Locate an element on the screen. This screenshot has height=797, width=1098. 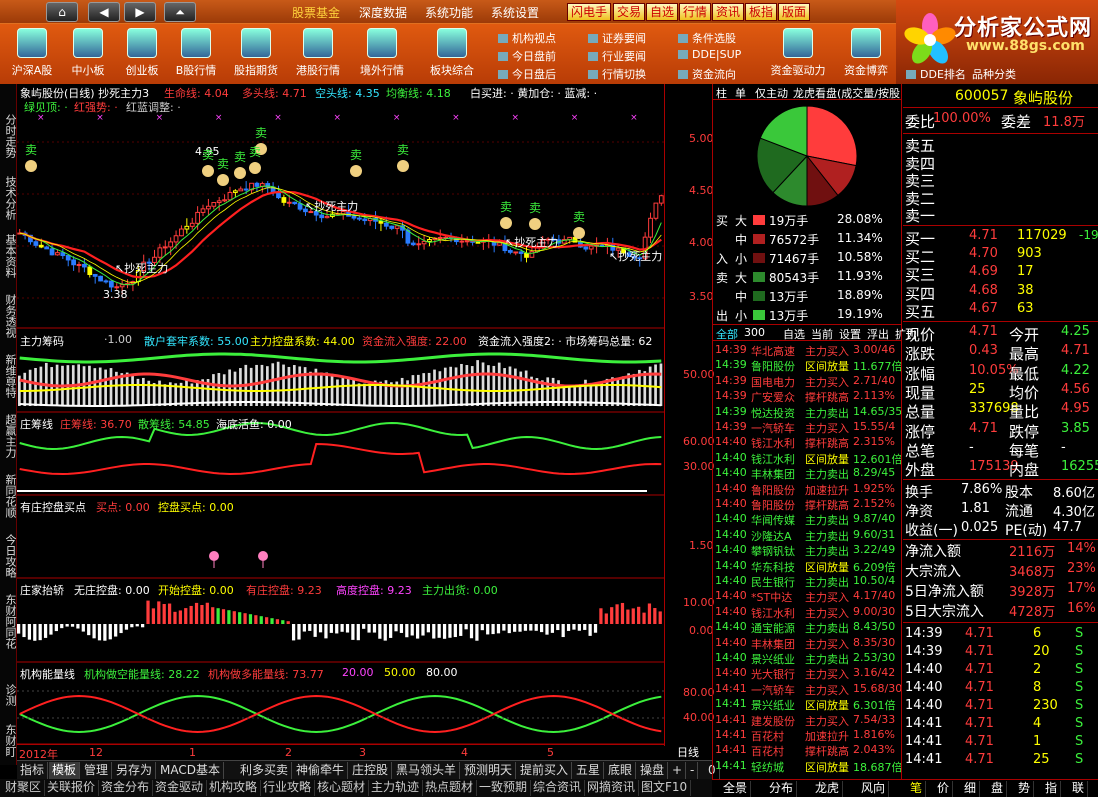
tab-bar: 柱 is located at coordinates (721, 93).